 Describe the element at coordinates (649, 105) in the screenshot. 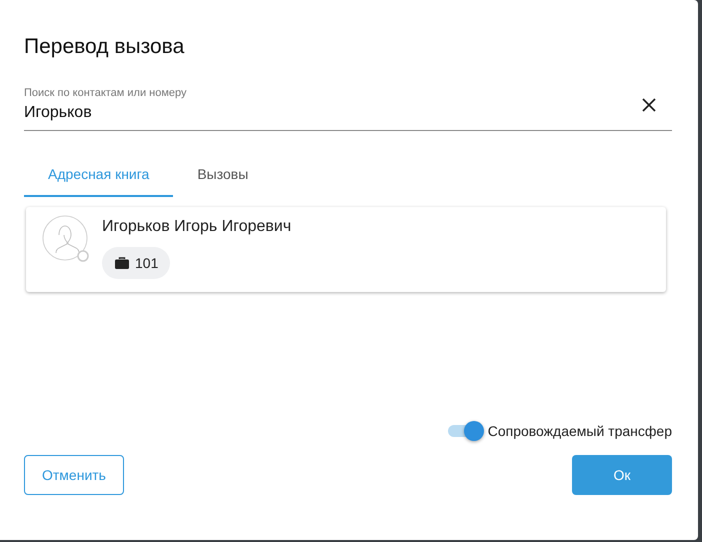

I see `close-icon` at that location.